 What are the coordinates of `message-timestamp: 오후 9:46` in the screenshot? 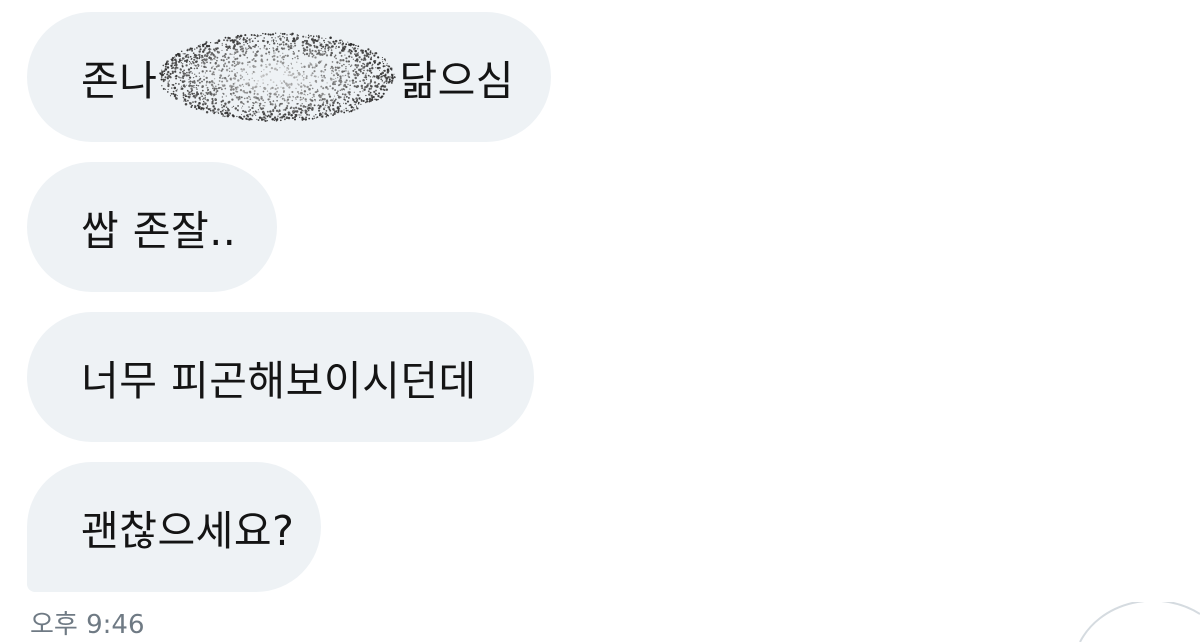 It's located at (87, 625).